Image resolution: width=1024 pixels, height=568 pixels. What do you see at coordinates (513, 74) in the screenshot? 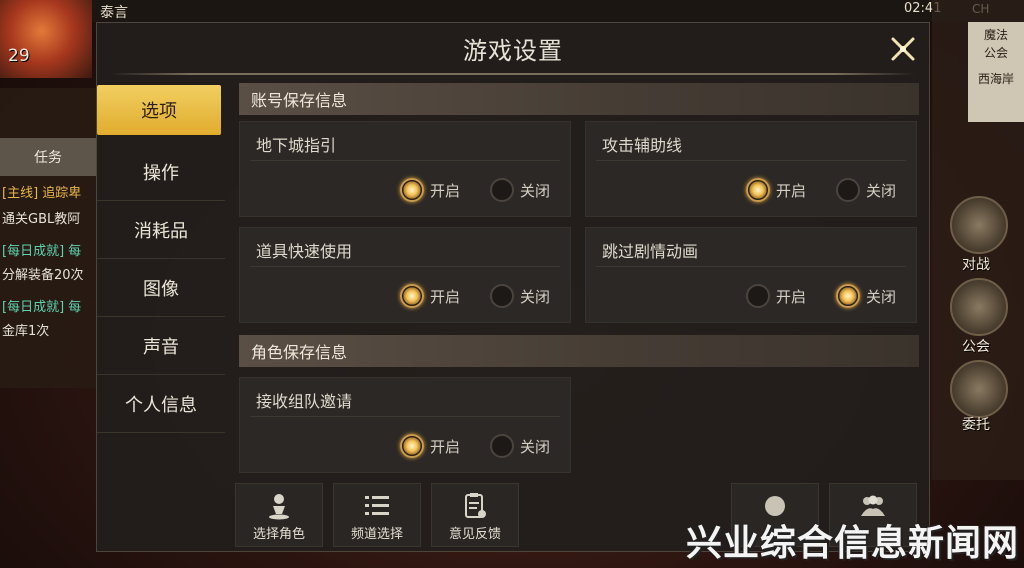
I see `header-divider` at bounding box center [513, 74].